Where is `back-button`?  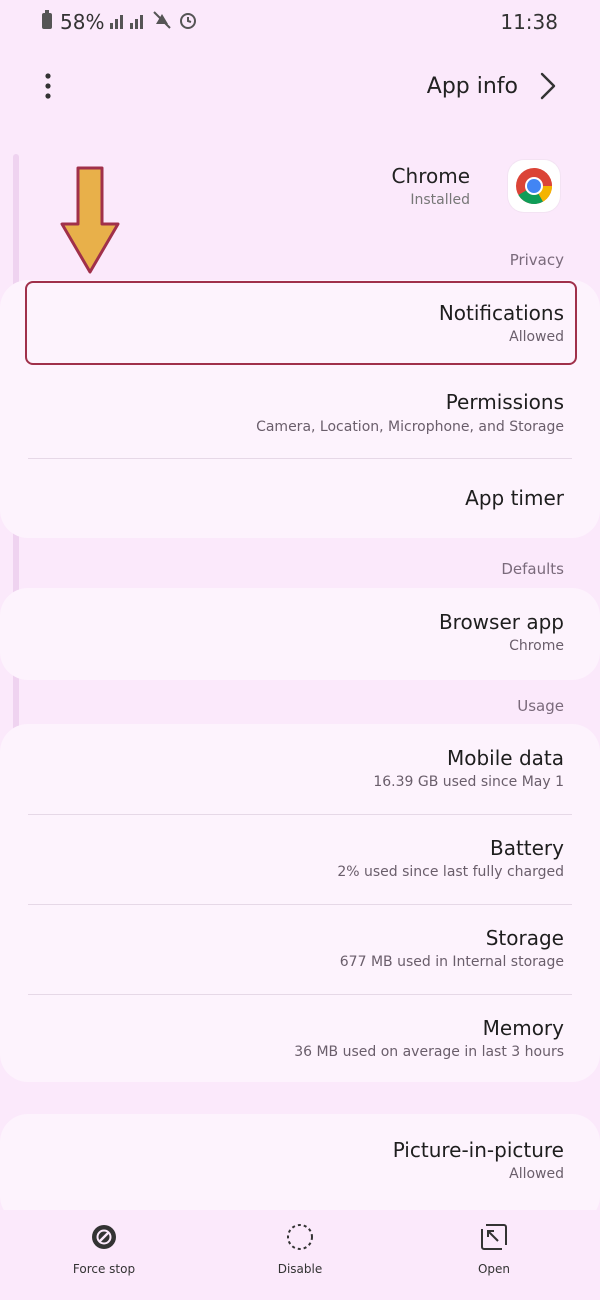 back-button is located at coordinates (548, 88).